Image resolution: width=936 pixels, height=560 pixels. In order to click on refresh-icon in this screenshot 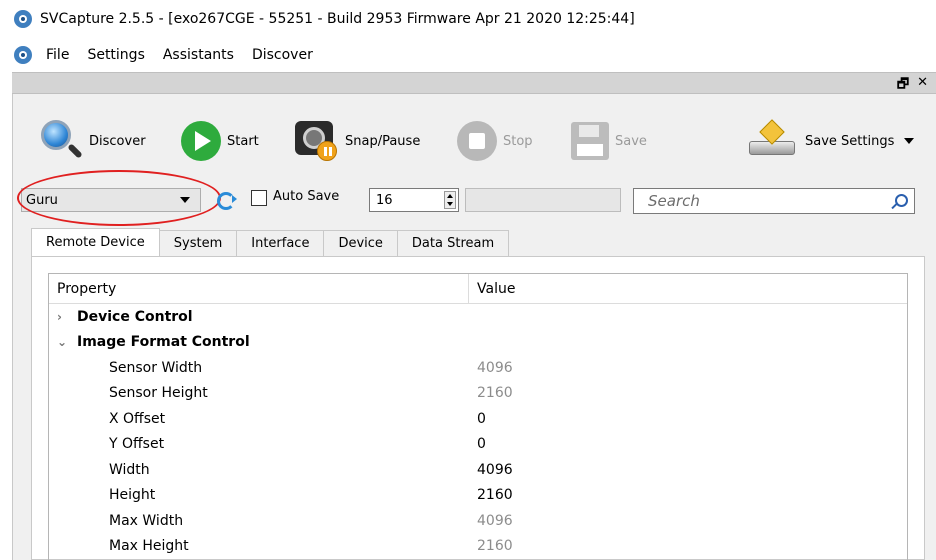, I will do `click(227, 201)`.